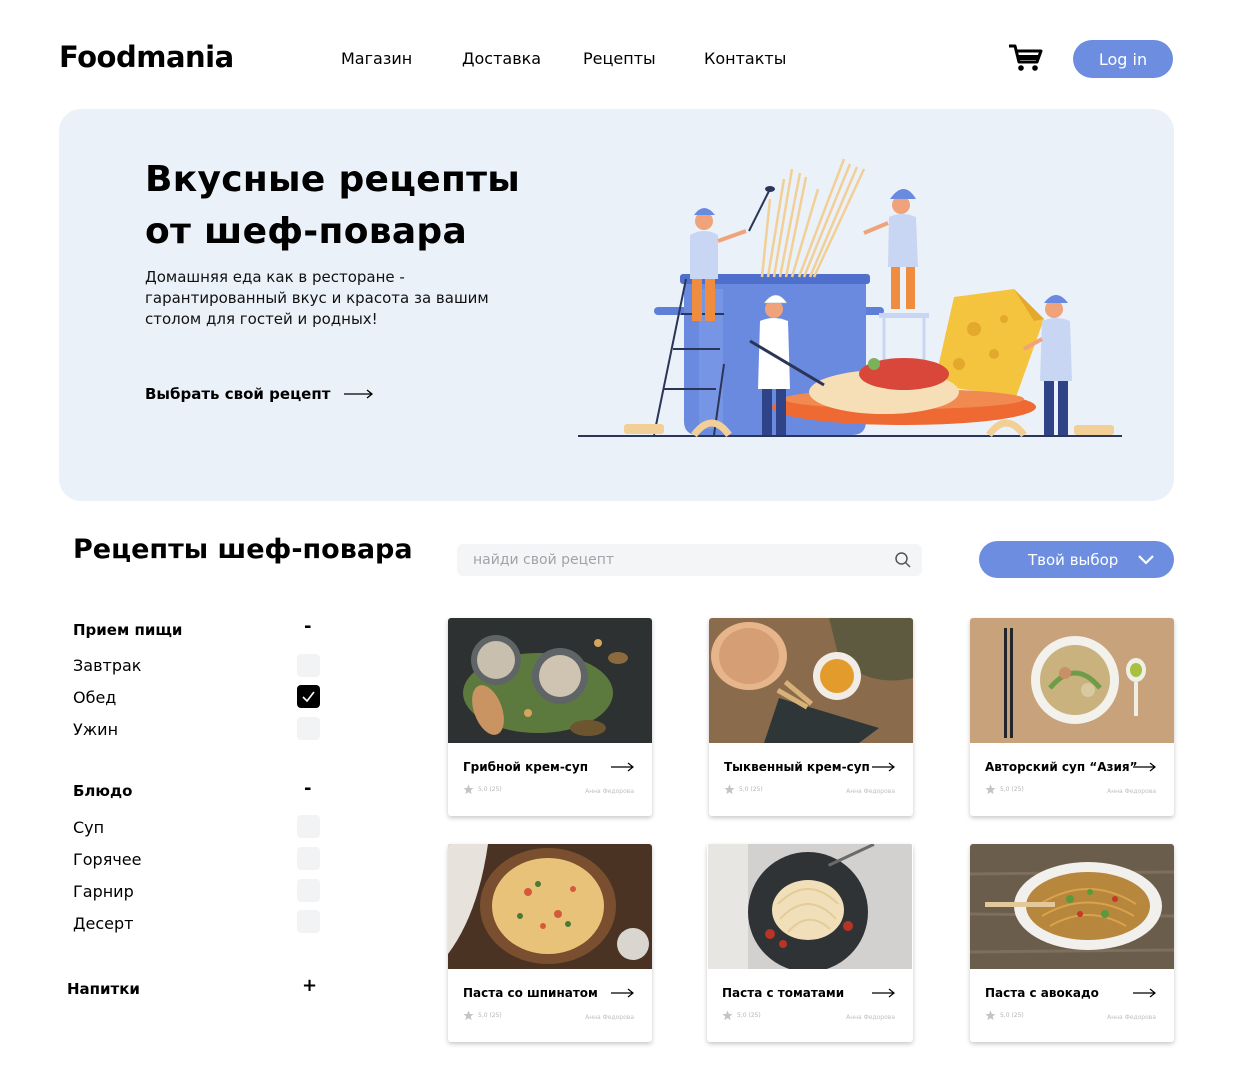  What do you see at coordinates (1061, 767) in the screenshot?
I see `recipe-title: Авторский суп “Азия”` at bounding box center [1061, 767].